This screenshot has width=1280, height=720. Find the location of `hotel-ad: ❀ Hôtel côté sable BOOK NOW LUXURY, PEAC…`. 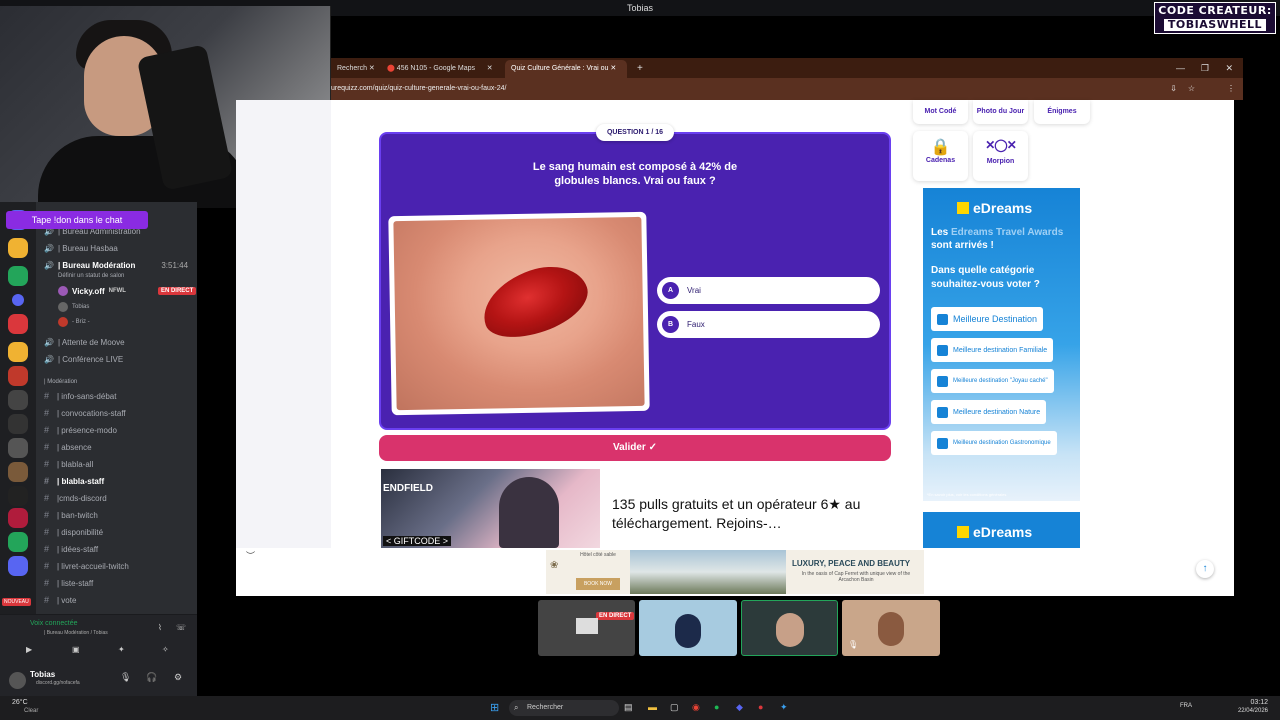

hotel-ad: ❀ Hôtel côté sable BOOK NOW LUXURY, PEAC… is located at coordinates (735, 572).